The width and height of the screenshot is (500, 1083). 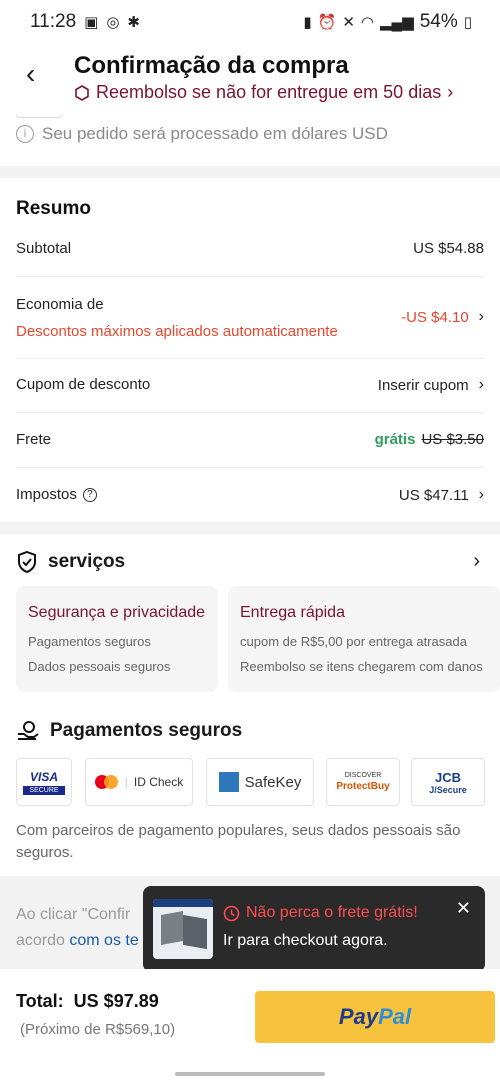 I want to click on amex-safekey-logo: SafeKey, so click(x=260, y=782).